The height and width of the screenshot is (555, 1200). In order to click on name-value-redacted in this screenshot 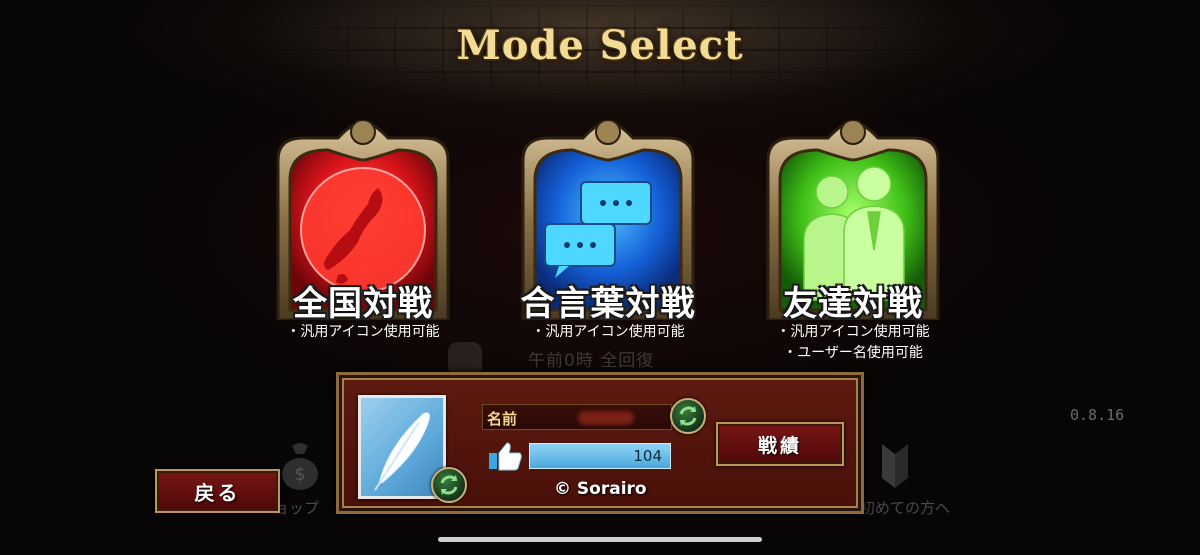, I will do `click(606, 418)`.